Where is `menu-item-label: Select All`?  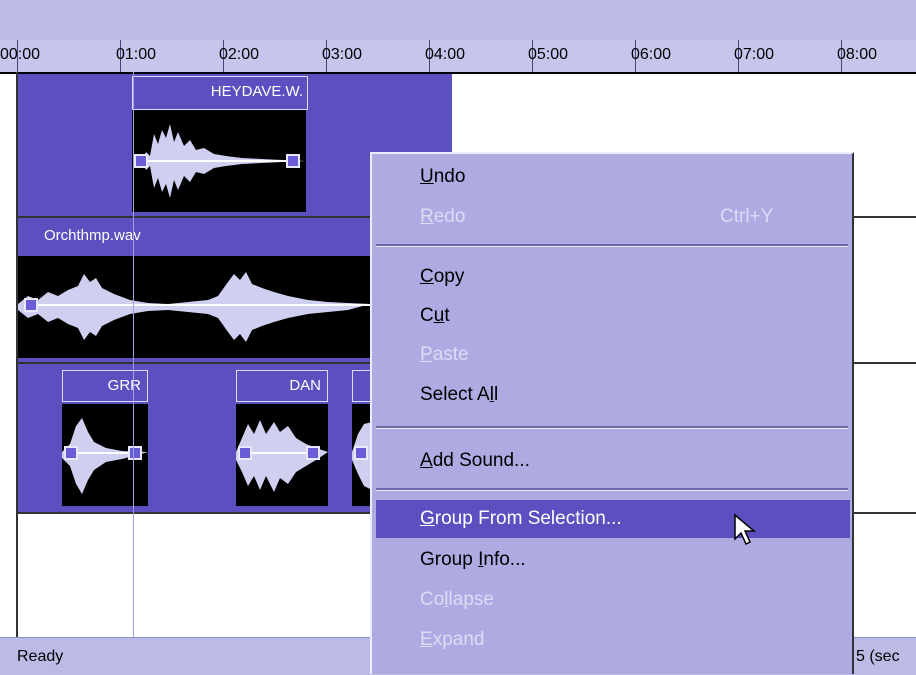
menu-item-label: Select All is located at coordinates (459, 394).